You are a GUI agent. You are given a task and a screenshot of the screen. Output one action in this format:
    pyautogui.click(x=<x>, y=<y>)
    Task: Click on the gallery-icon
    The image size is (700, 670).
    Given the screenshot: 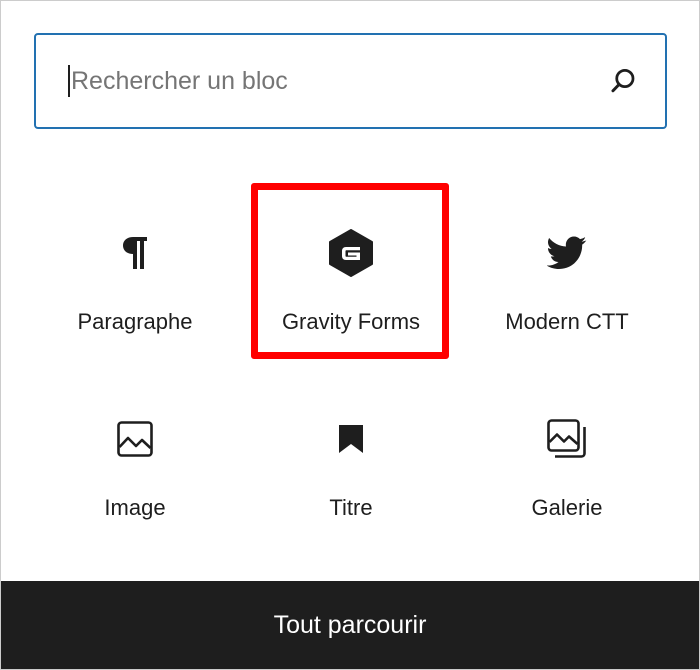 What is the action you would take?
    pyautogui.click(x=567, y=439)
    